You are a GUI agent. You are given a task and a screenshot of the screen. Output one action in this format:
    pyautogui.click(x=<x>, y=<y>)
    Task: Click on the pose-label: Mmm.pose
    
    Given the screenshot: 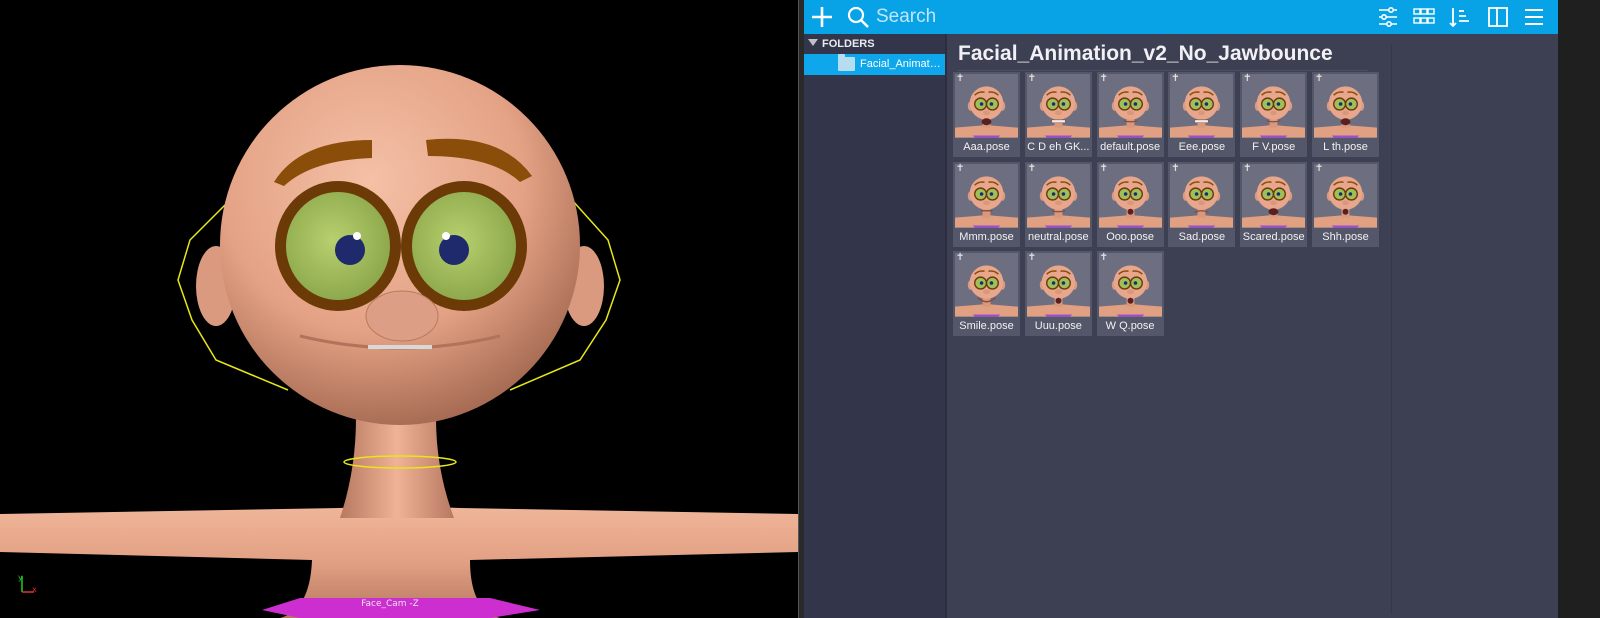 What is the action you would take?
    pyautogui.click(x=986, y=236)
    